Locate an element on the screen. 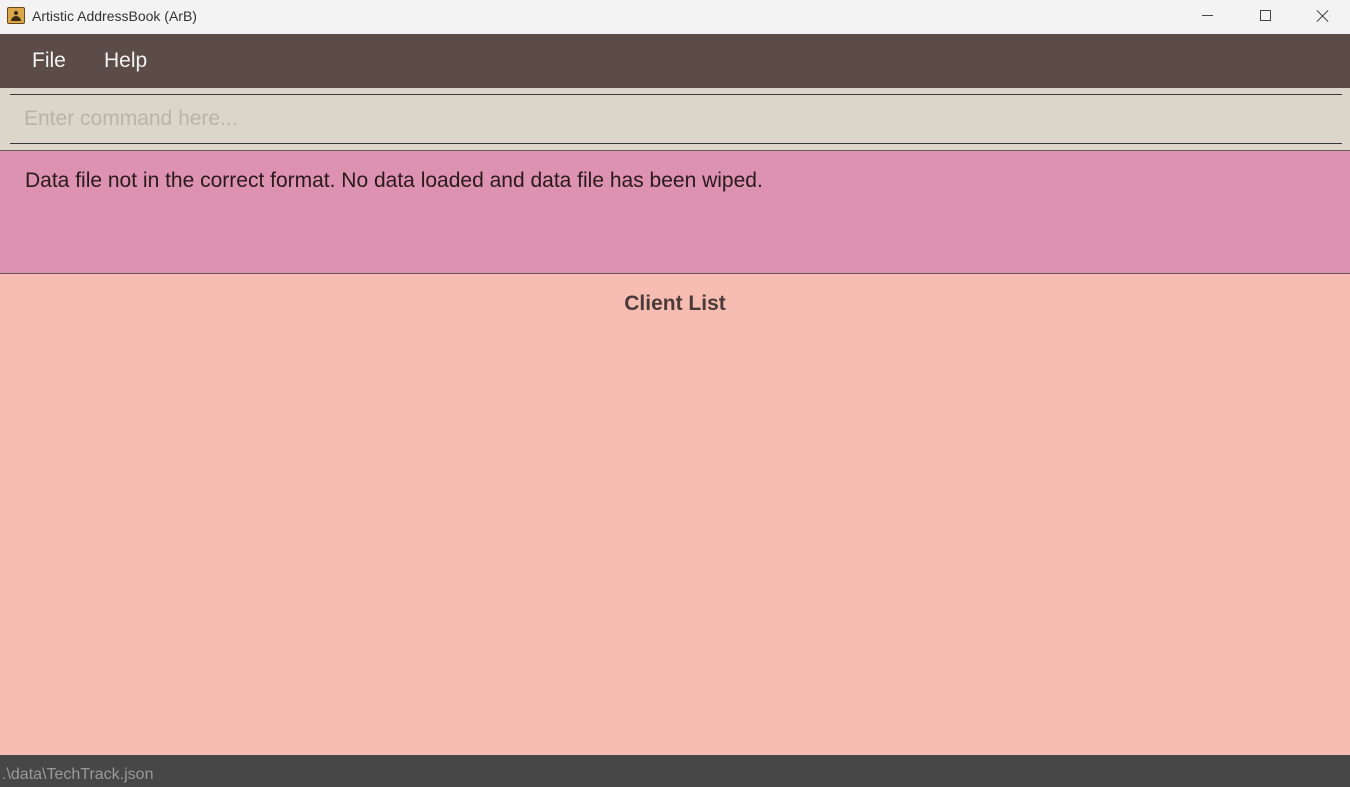 This screenshot has width=1350, height=787. command-box is located at coordinates (675, 119).